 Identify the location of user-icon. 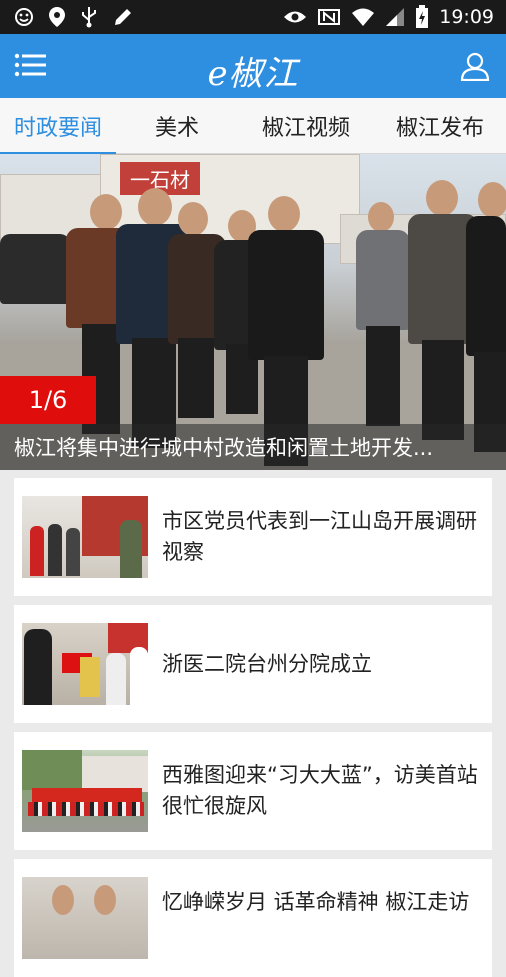
(475, 68).